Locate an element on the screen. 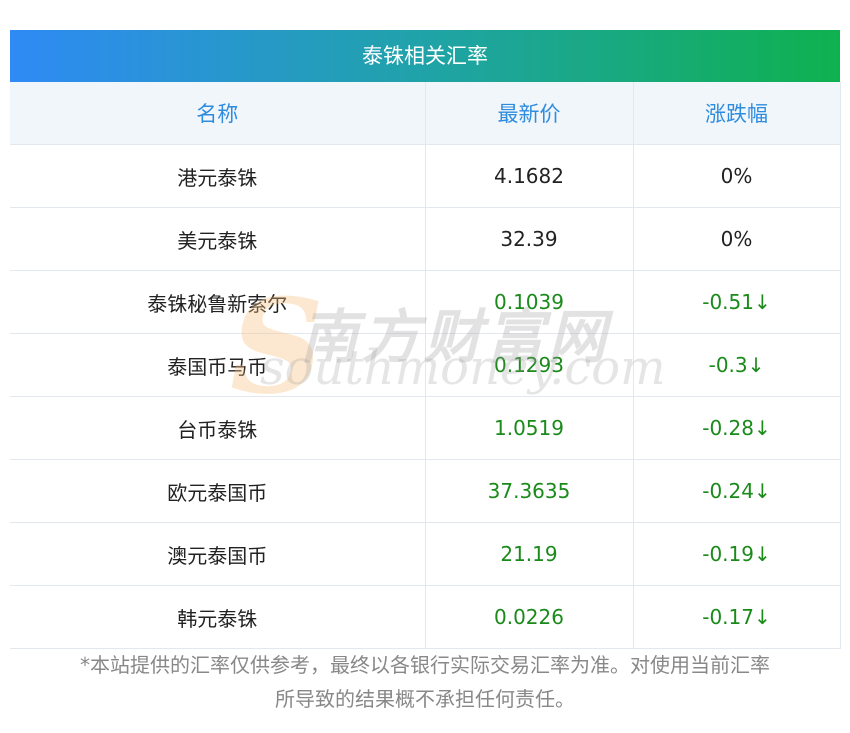 This screenshot has height=733, width=850. table-row: 欧元泰国币 37.3635 -0.24↓ is located at coordinates (425, 491).